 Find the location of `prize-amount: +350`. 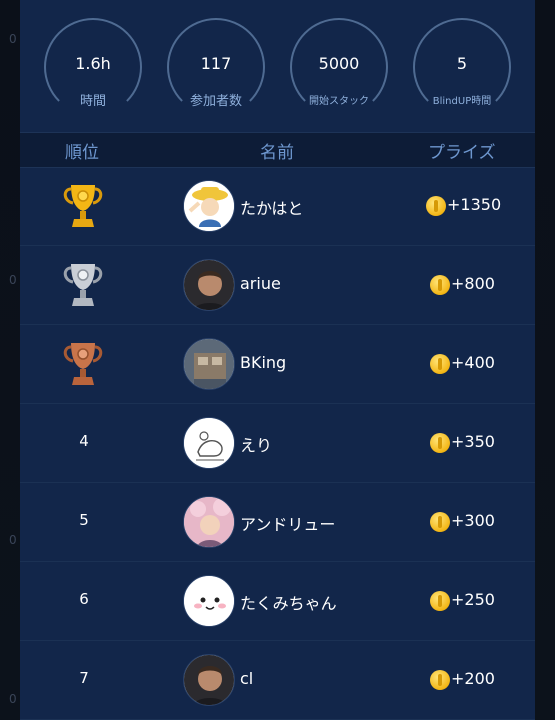

prize-amount: +350 is located at coordinates (473, 441).